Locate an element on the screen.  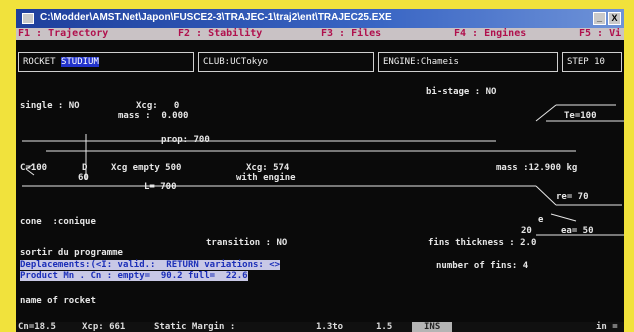
cm-label: C=100 is located at coordinates (34, 168).